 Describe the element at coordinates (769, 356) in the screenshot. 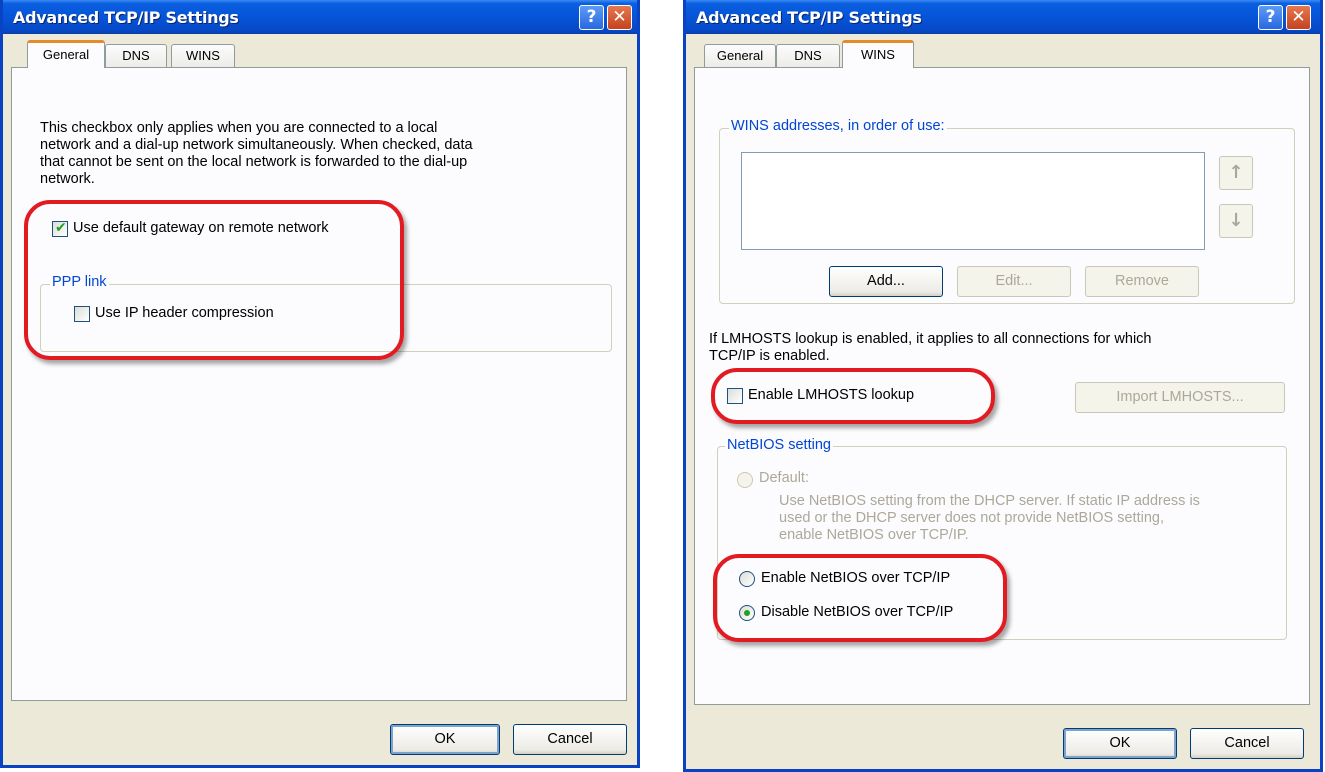

I see `lmhosts-info-line: TCP/IP is enabled.` at that location.